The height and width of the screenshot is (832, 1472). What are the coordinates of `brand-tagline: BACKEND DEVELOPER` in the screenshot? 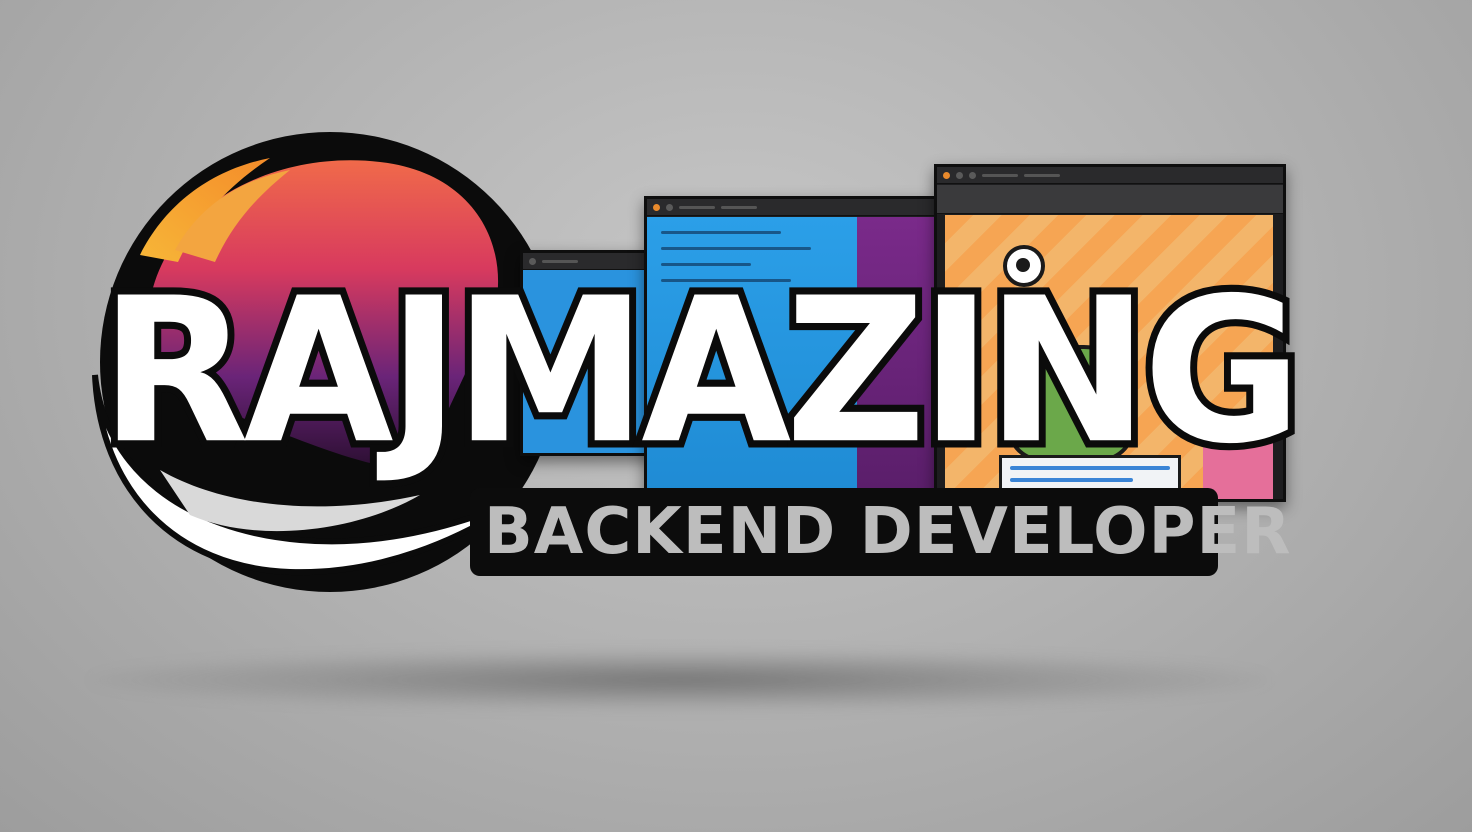 It's located at (888, 532).